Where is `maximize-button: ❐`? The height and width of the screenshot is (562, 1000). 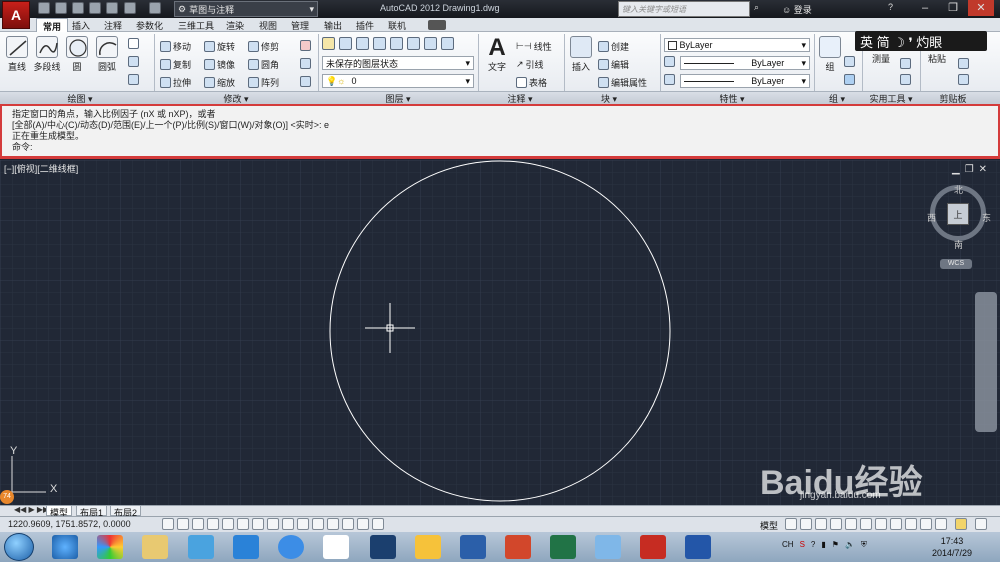 maximize-button: ❐ is located at coordinates (953, 8).